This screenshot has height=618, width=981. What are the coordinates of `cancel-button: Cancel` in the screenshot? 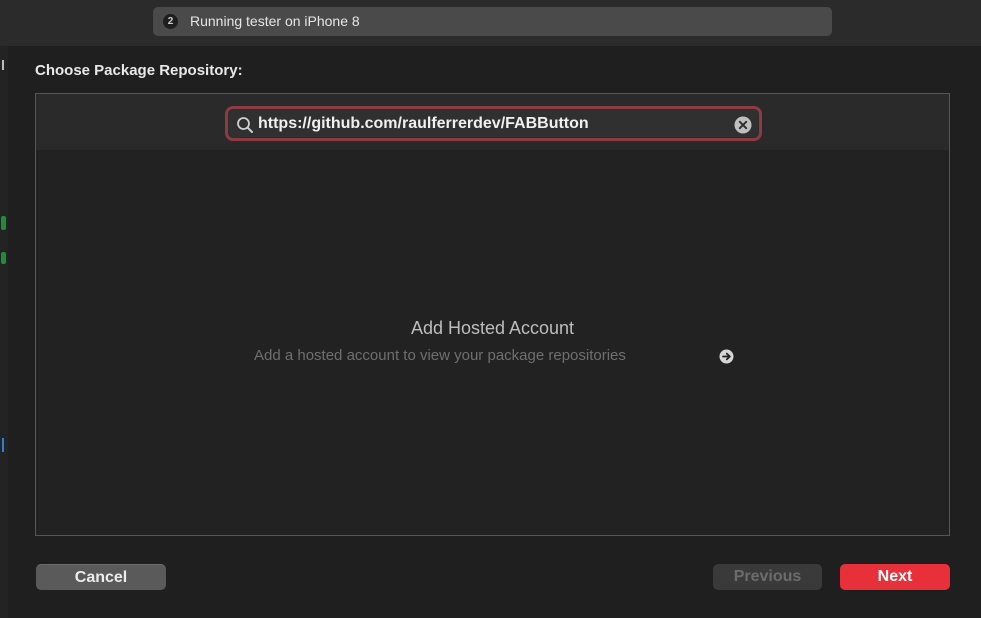 It's located at (101, 577).